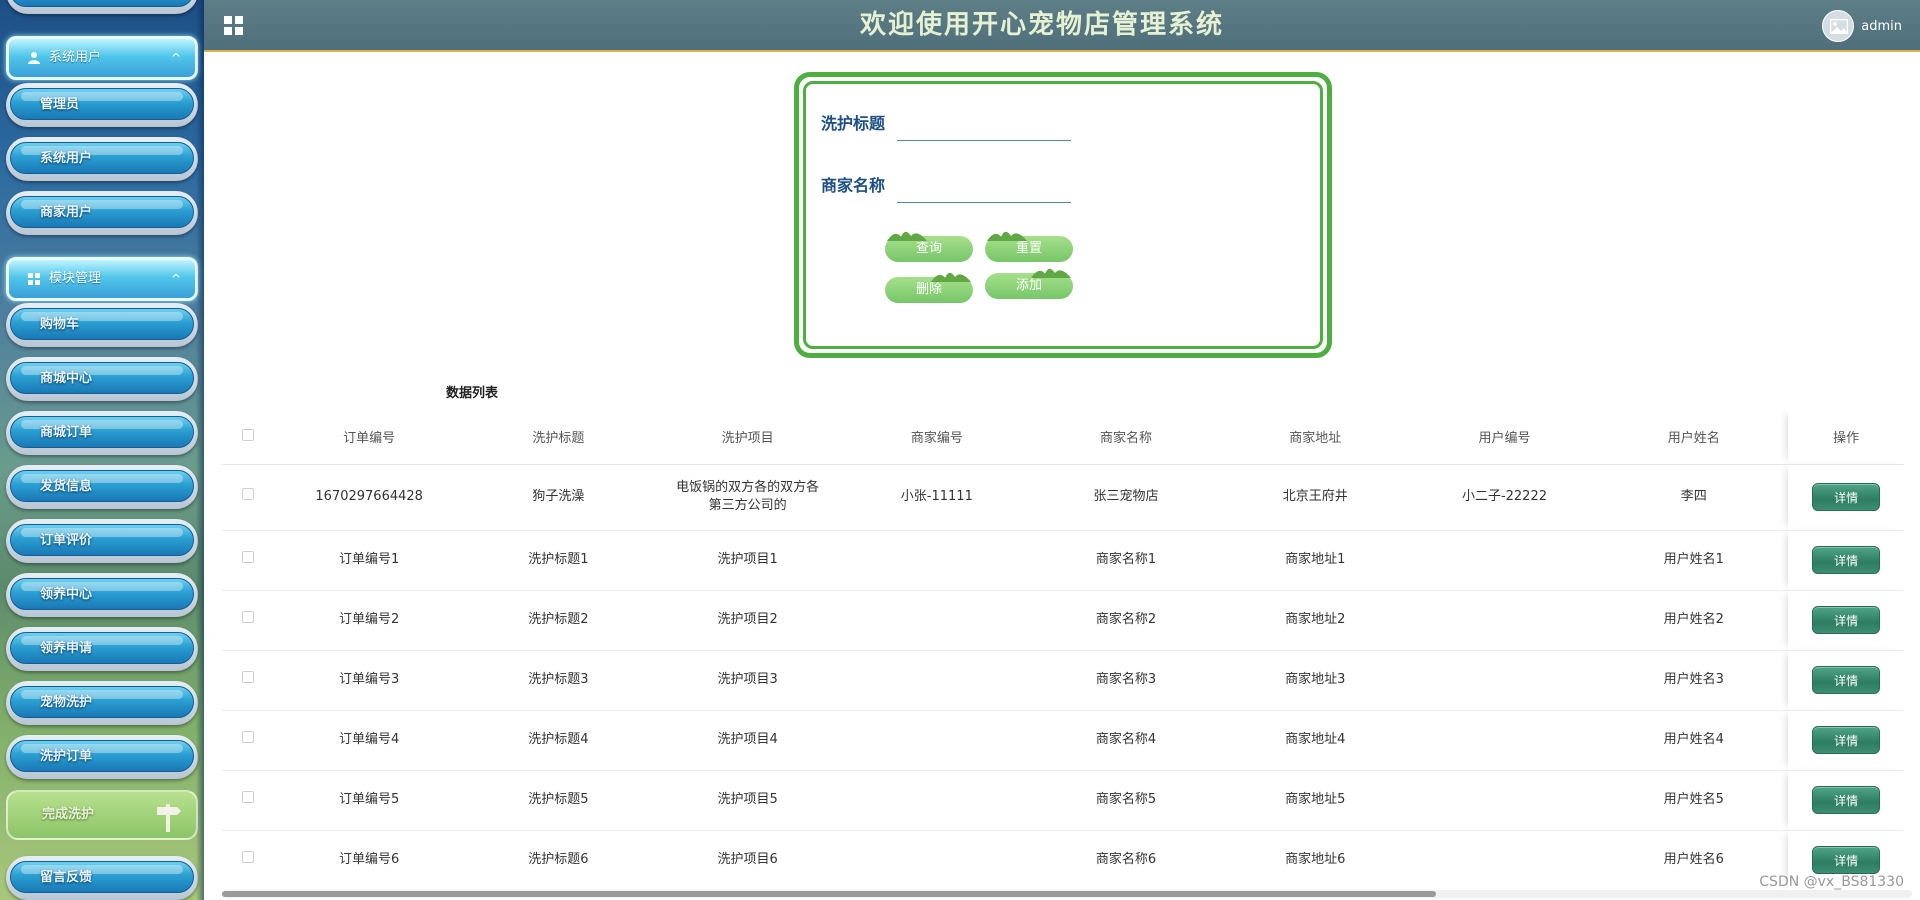 The image size is (1920, 900). What do you see at coordinates (102, 757) in the screenshot?
I see `sidebar-item-grooming-orders: 洗护订单` at bounding box center [102, 757].